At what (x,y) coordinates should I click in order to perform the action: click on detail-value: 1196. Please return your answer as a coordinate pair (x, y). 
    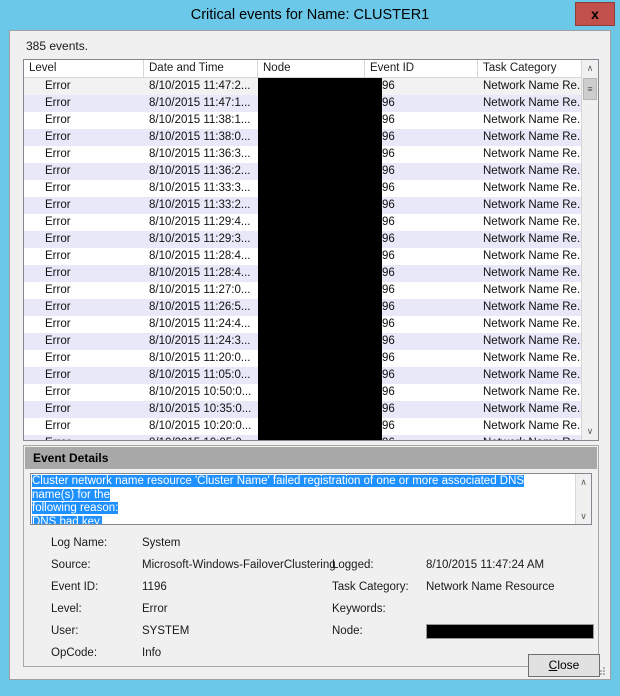
    Looking at the image, I should click on (154, 587).